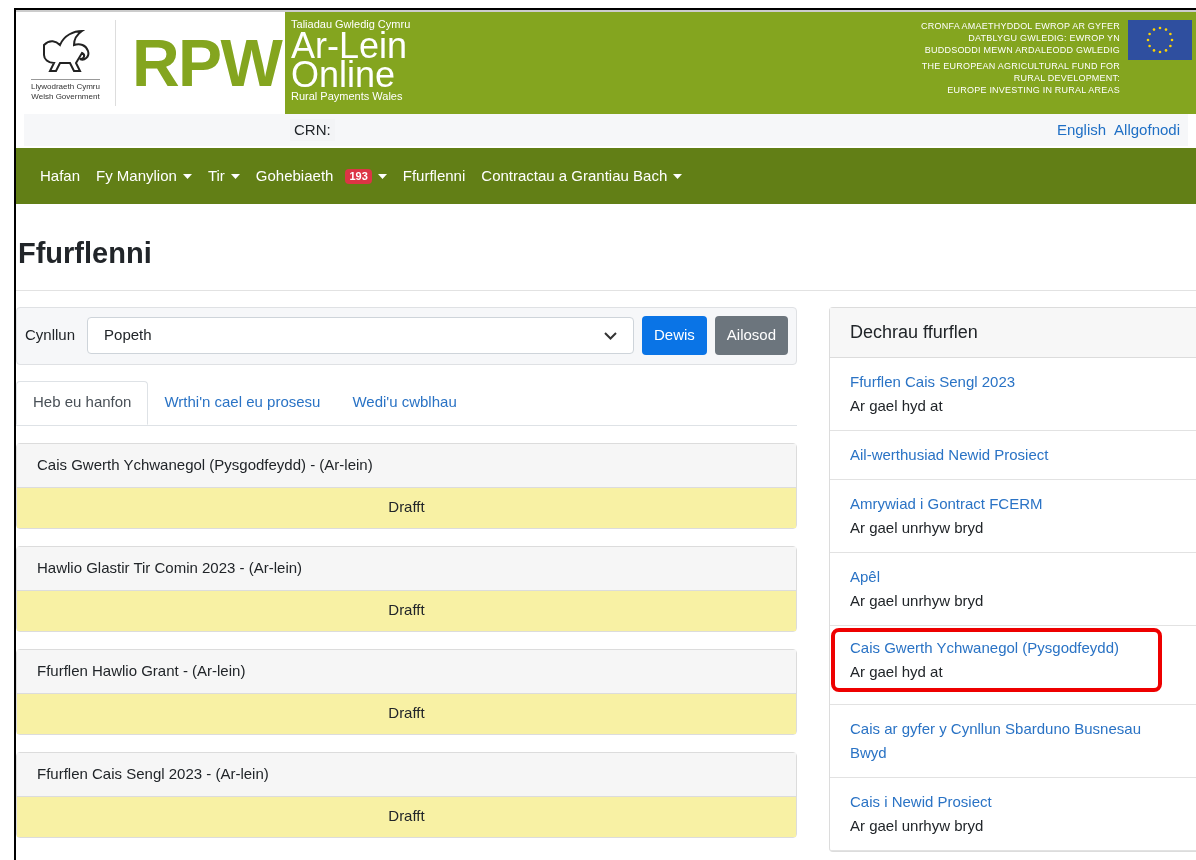  I want to click on card-title: Cais Gwerth Ychwanegol (Pysgodfeydd) - (Ar-lein), so click(406, 465).